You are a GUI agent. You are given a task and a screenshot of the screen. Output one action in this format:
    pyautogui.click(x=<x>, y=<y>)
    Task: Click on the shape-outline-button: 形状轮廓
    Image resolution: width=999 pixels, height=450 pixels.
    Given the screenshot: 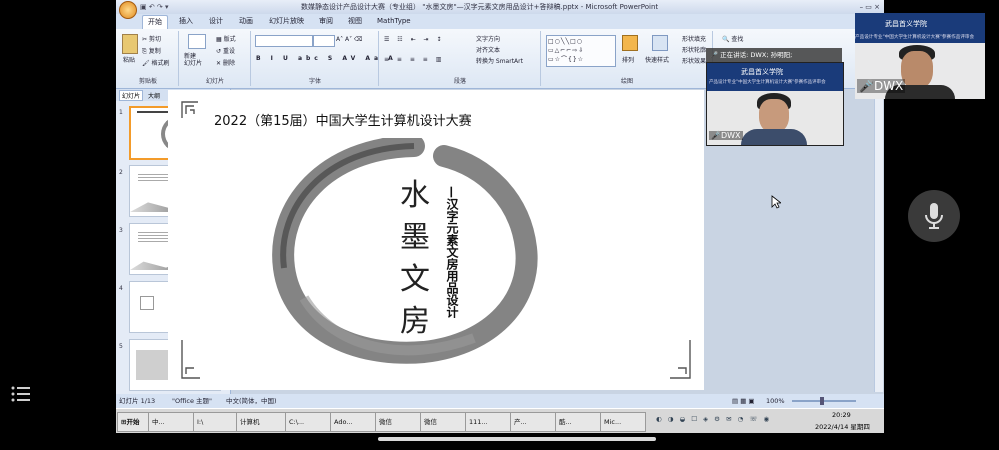 What is the action you would take?
    pyautogui.click(x=694, y=49)
    